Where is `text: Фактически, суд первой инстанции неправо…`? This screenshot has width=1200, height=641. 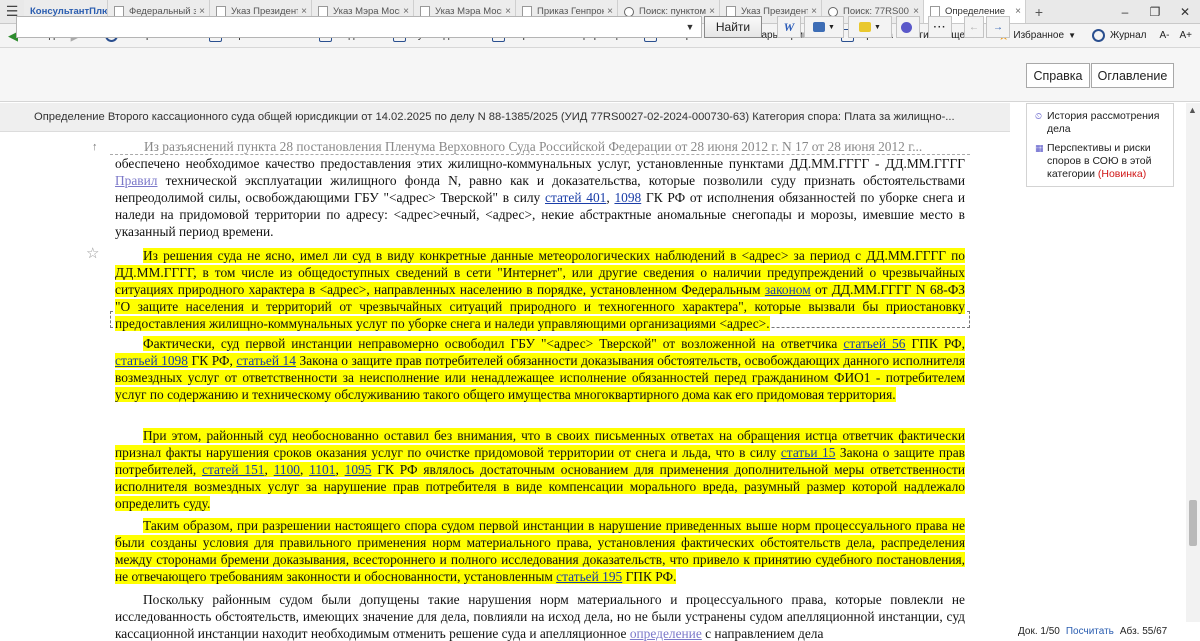 text: Фактически, суд первой инстанции неправо… is located at coordinates (493, 343).